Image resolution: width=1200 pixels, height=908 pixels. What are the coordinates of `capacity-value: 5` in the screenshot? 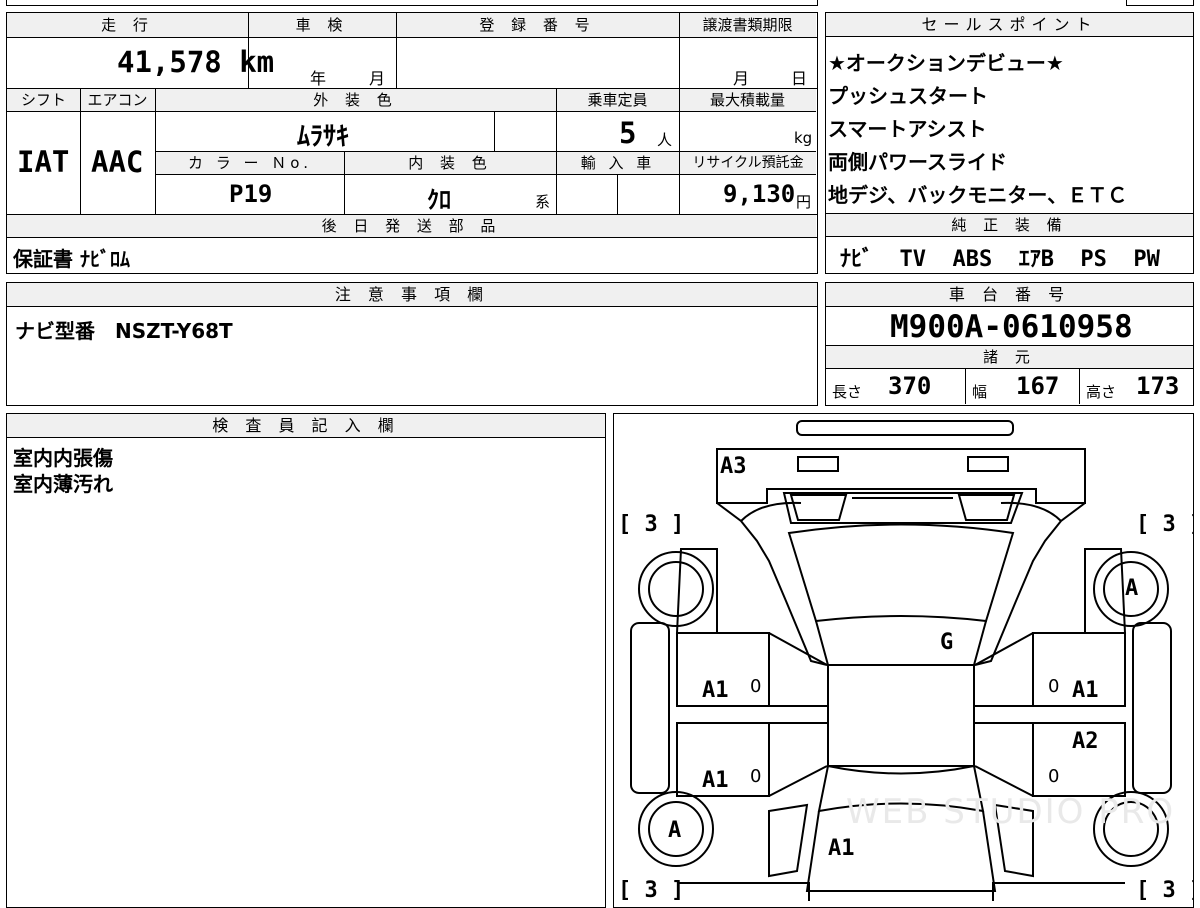 It's located at (628, 133).